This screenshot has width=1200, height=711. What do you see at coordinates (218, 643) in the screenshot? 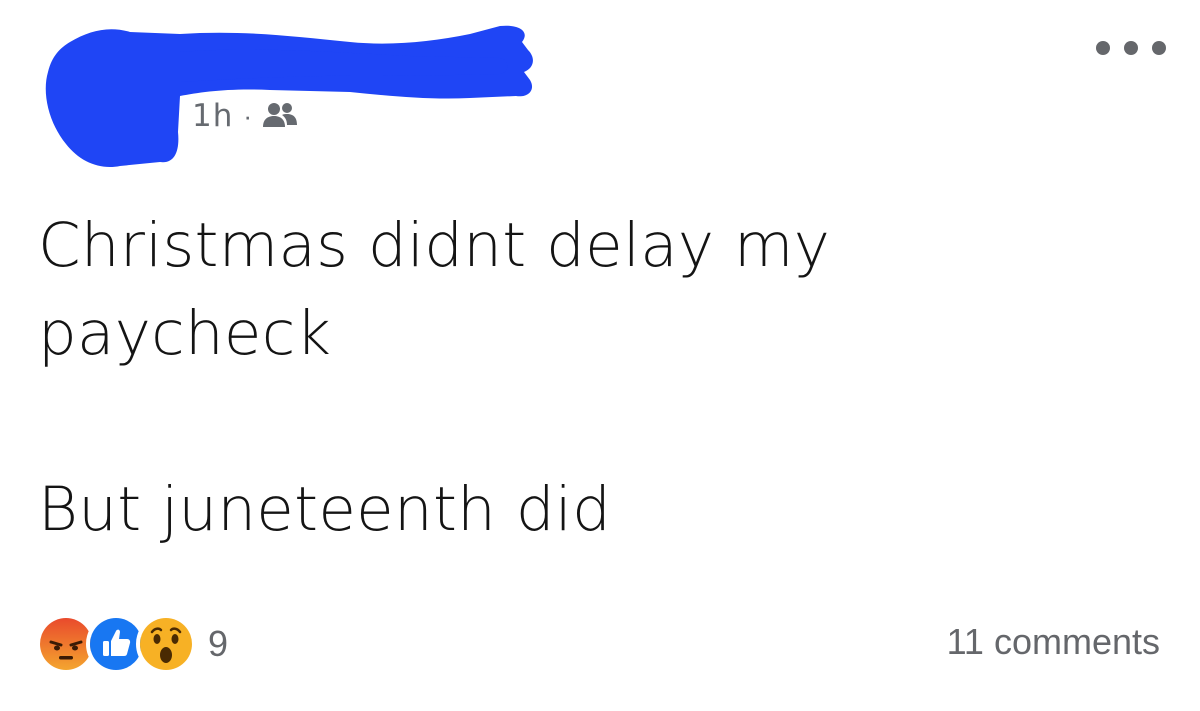
I see `reaction-count: 9` at bounding box center [218, 643].